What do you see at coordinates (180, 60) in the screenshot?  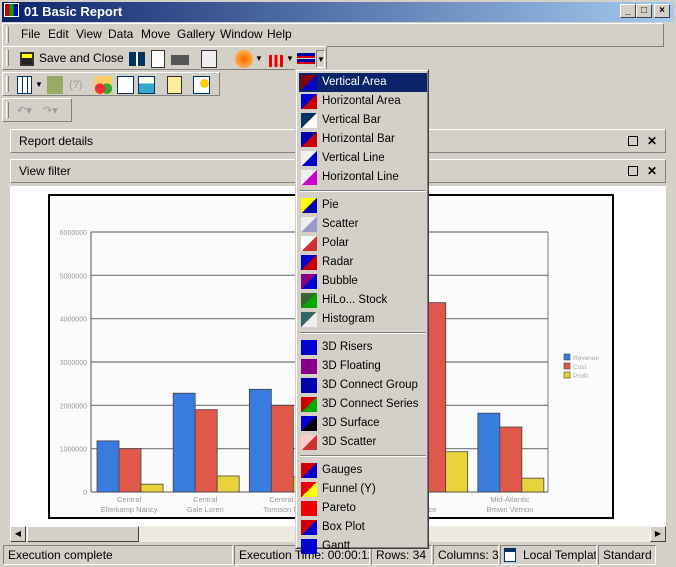 I see `print-icon` at bounding box center [180, 60].